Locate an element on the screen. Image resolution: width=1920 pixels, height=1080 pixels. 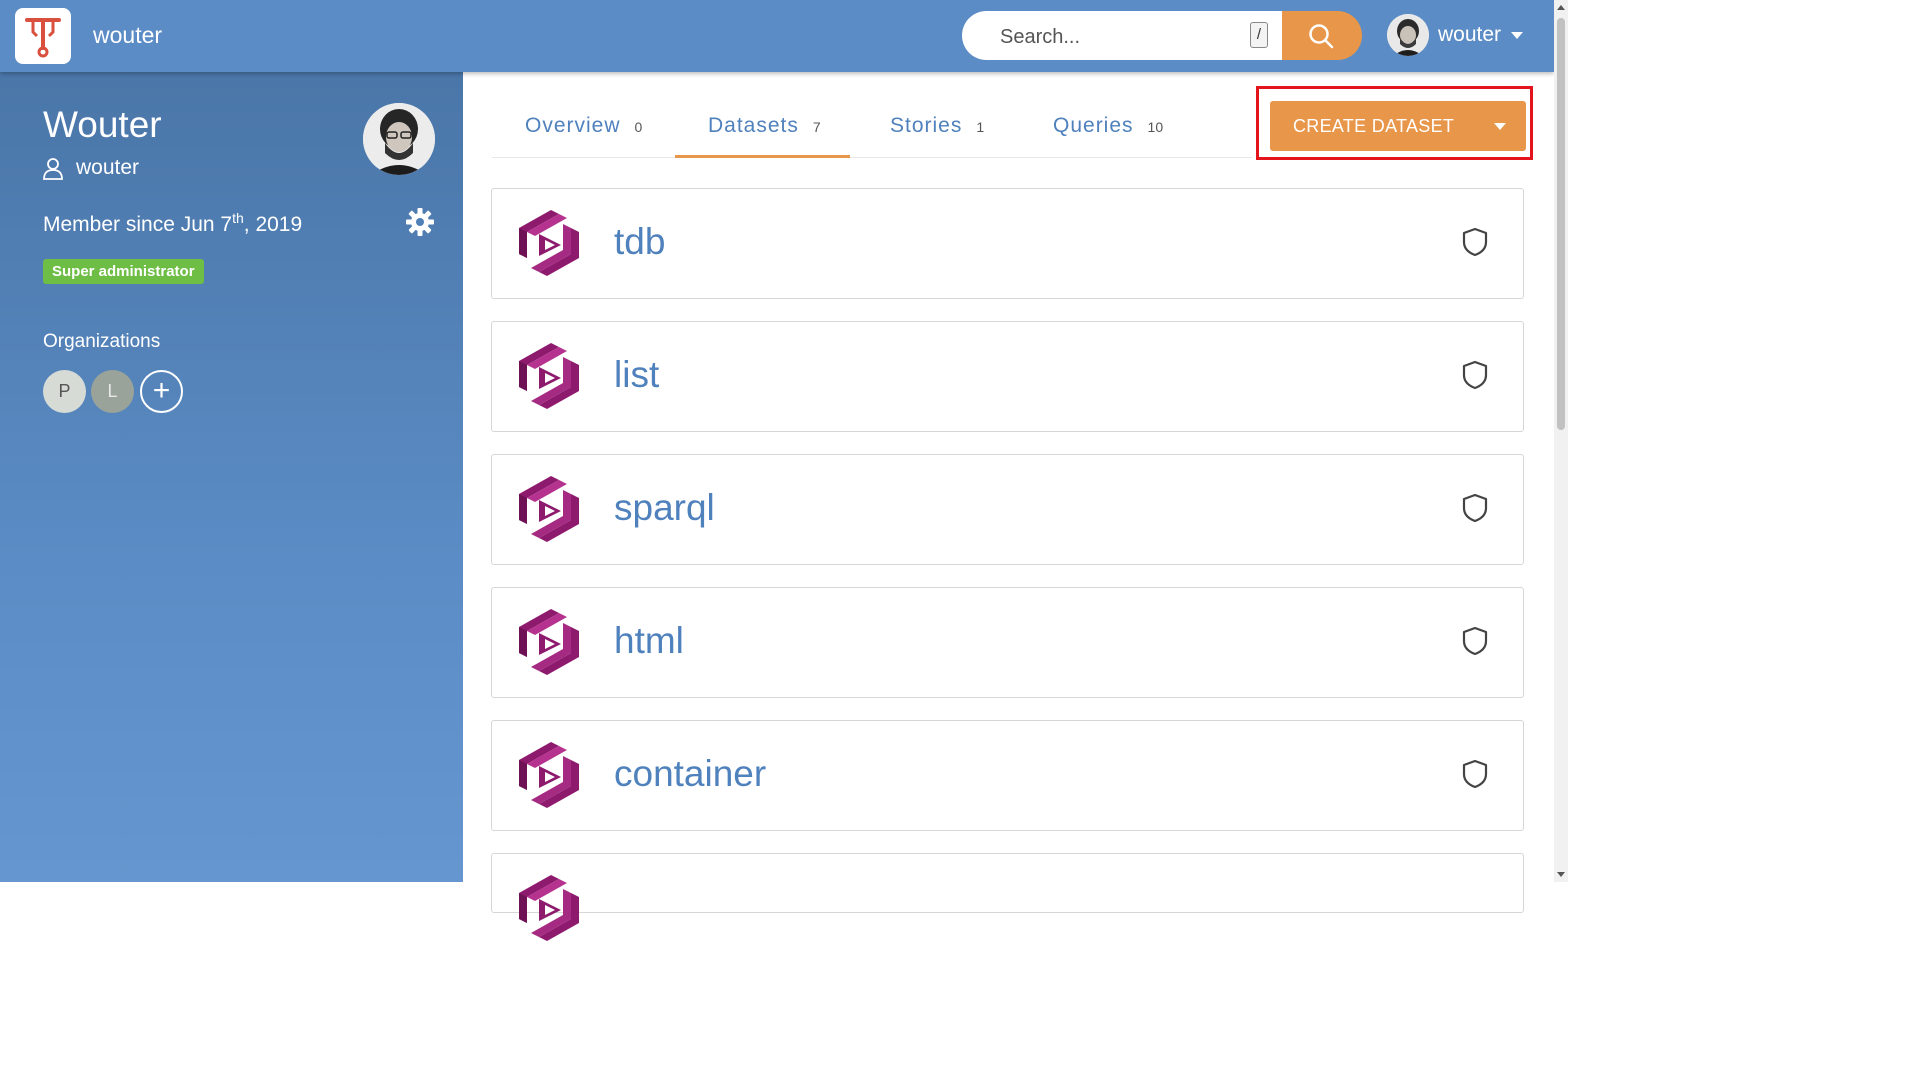
tab-overview-label: Overview is located at coordinates (573, 125).